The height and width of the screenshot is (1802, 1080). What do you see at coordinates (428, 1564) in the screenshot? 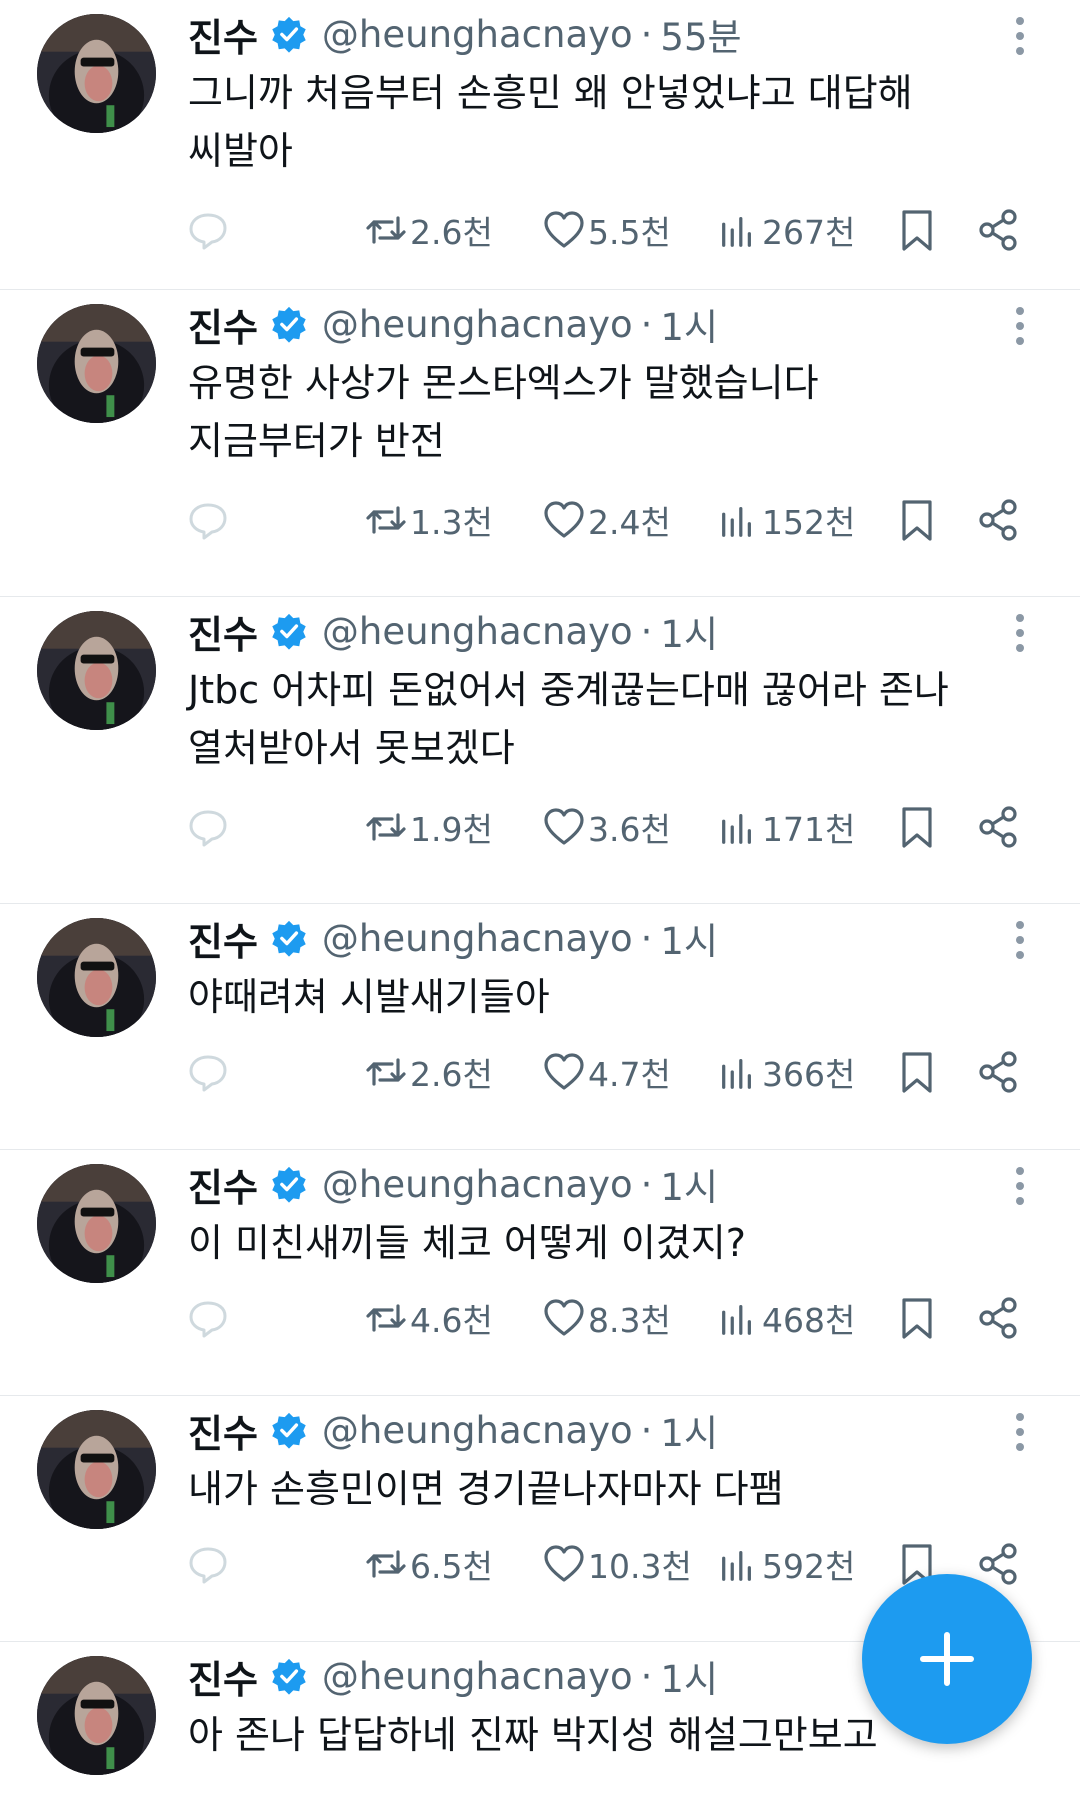
I see `retweet-button: 6.5천` at bounding box center [428, 1564].